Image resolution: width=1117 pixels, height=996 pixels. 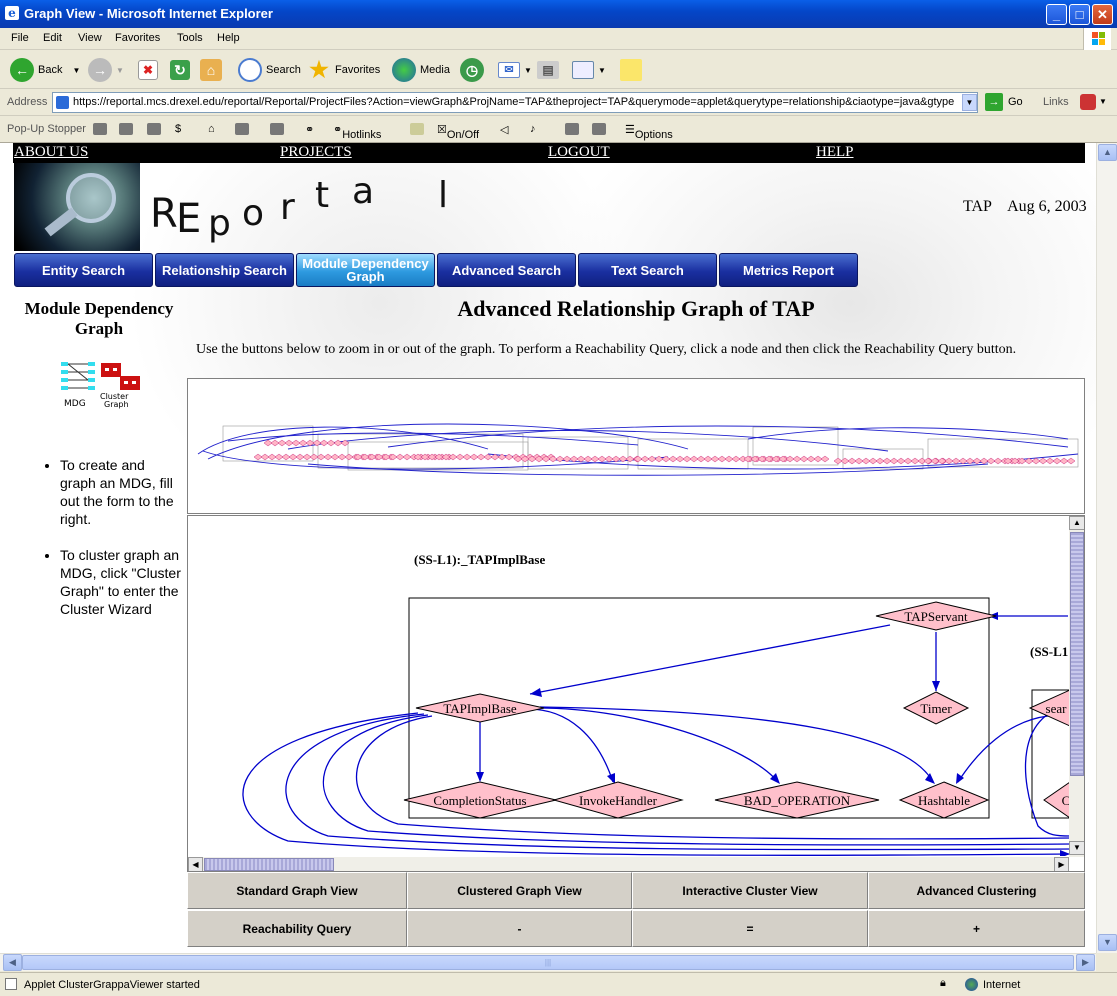 I want to click on minimize-button: _, so click(x=1056, y=14).